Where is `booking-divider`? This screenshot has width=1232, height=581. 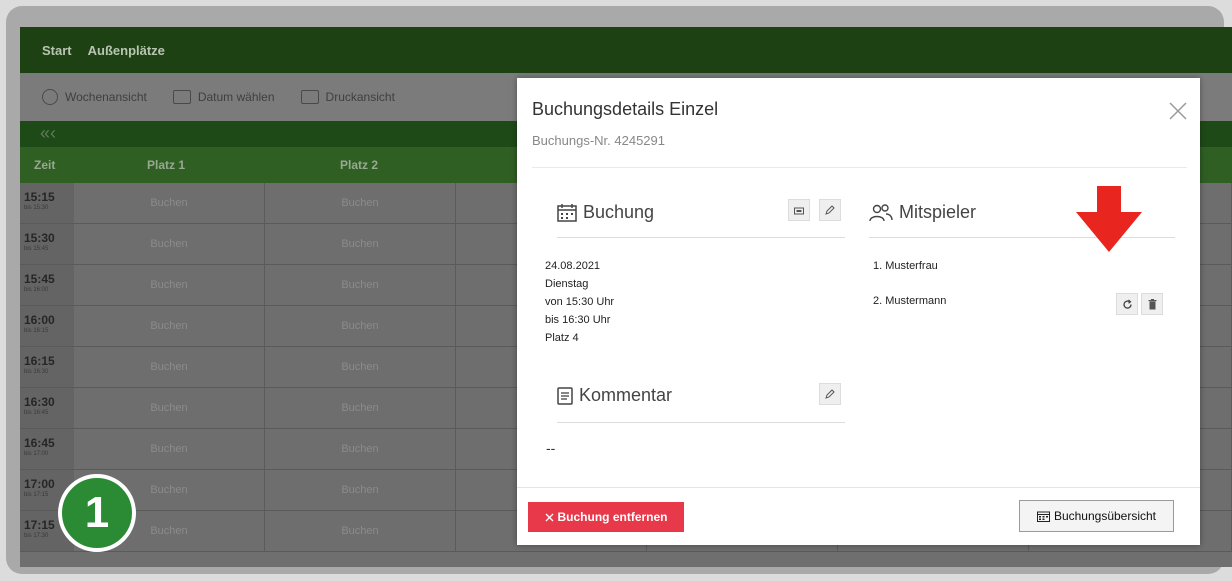 booking-divider is located at coordinates (701, 237).